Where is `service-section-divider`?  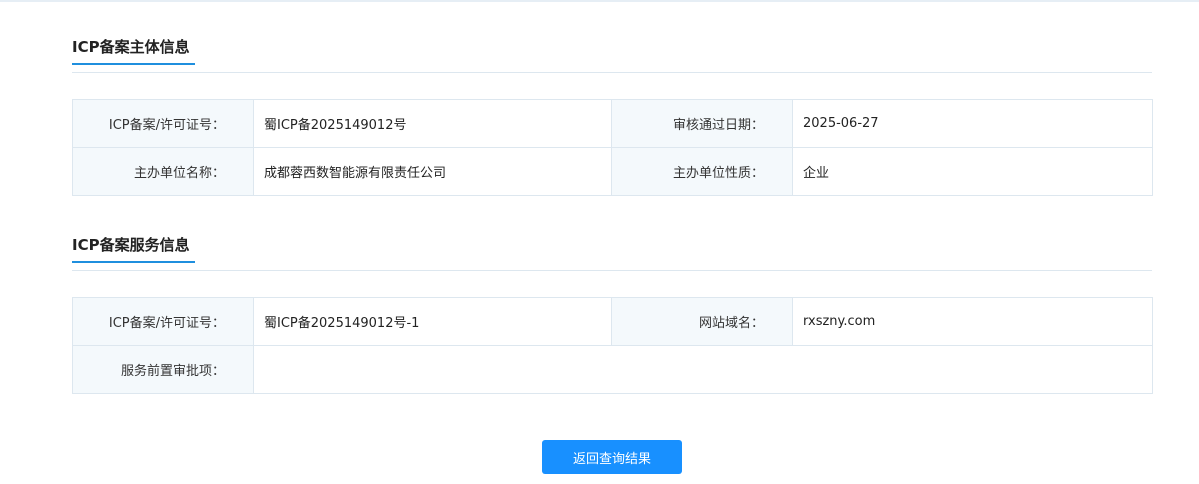 service-section-divider is located at coordinates (612, 270).